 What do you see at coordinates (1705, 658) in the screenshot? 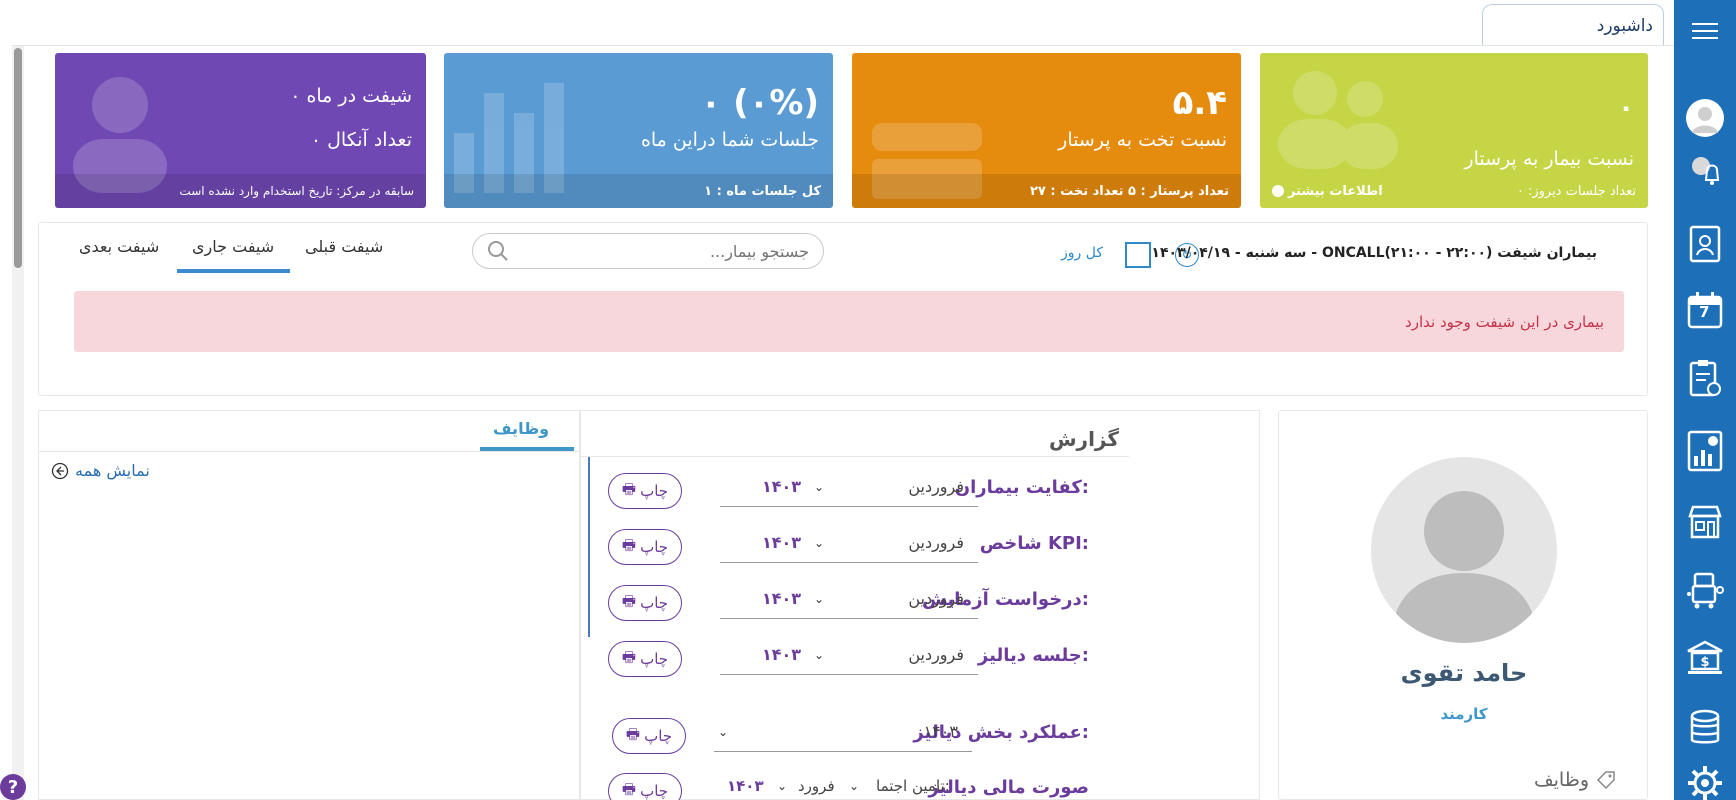
I see `bank-dollar-icon: $` at bounding box center [1705, 658].